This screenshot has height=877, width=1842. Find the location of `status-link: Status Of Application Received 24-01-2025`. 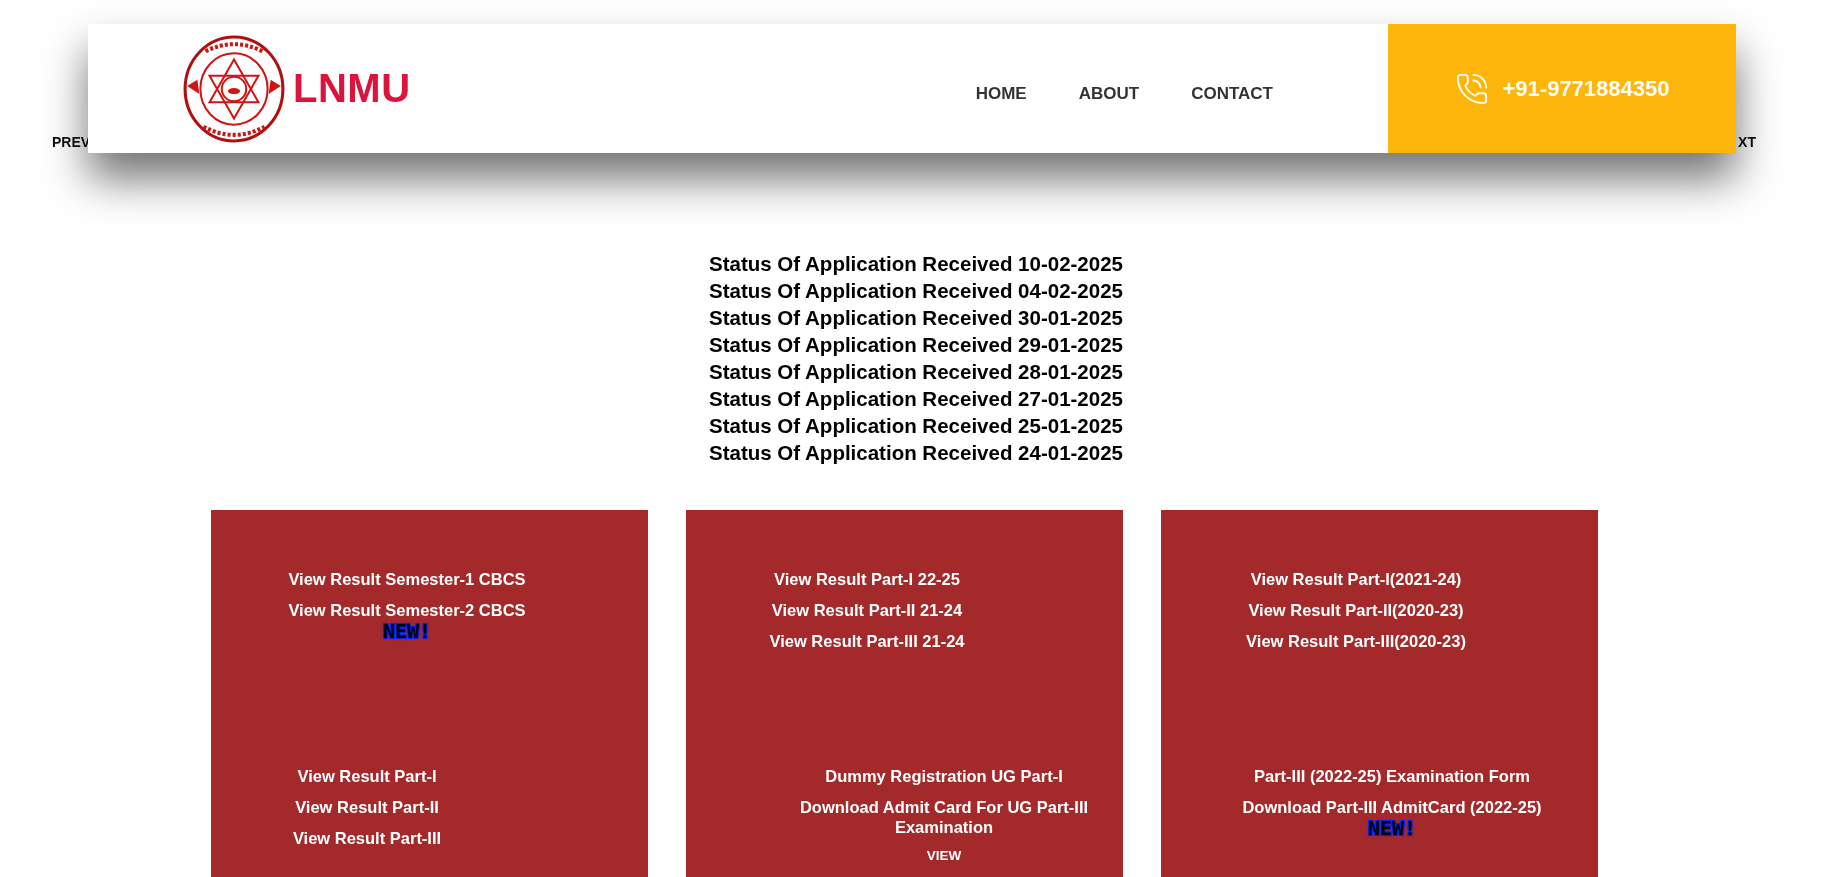

status-link: Status Of Application Received 24-01-2025 is located at coordinates (916, 452).